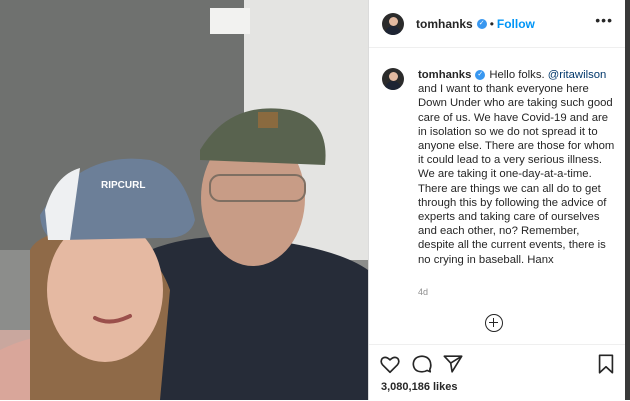 The width and height of the screenshot is (630, 401). Describe the element at coordinates (518, 75) in the screenshot. I see `caption-intro: Hello folks.` at that location.